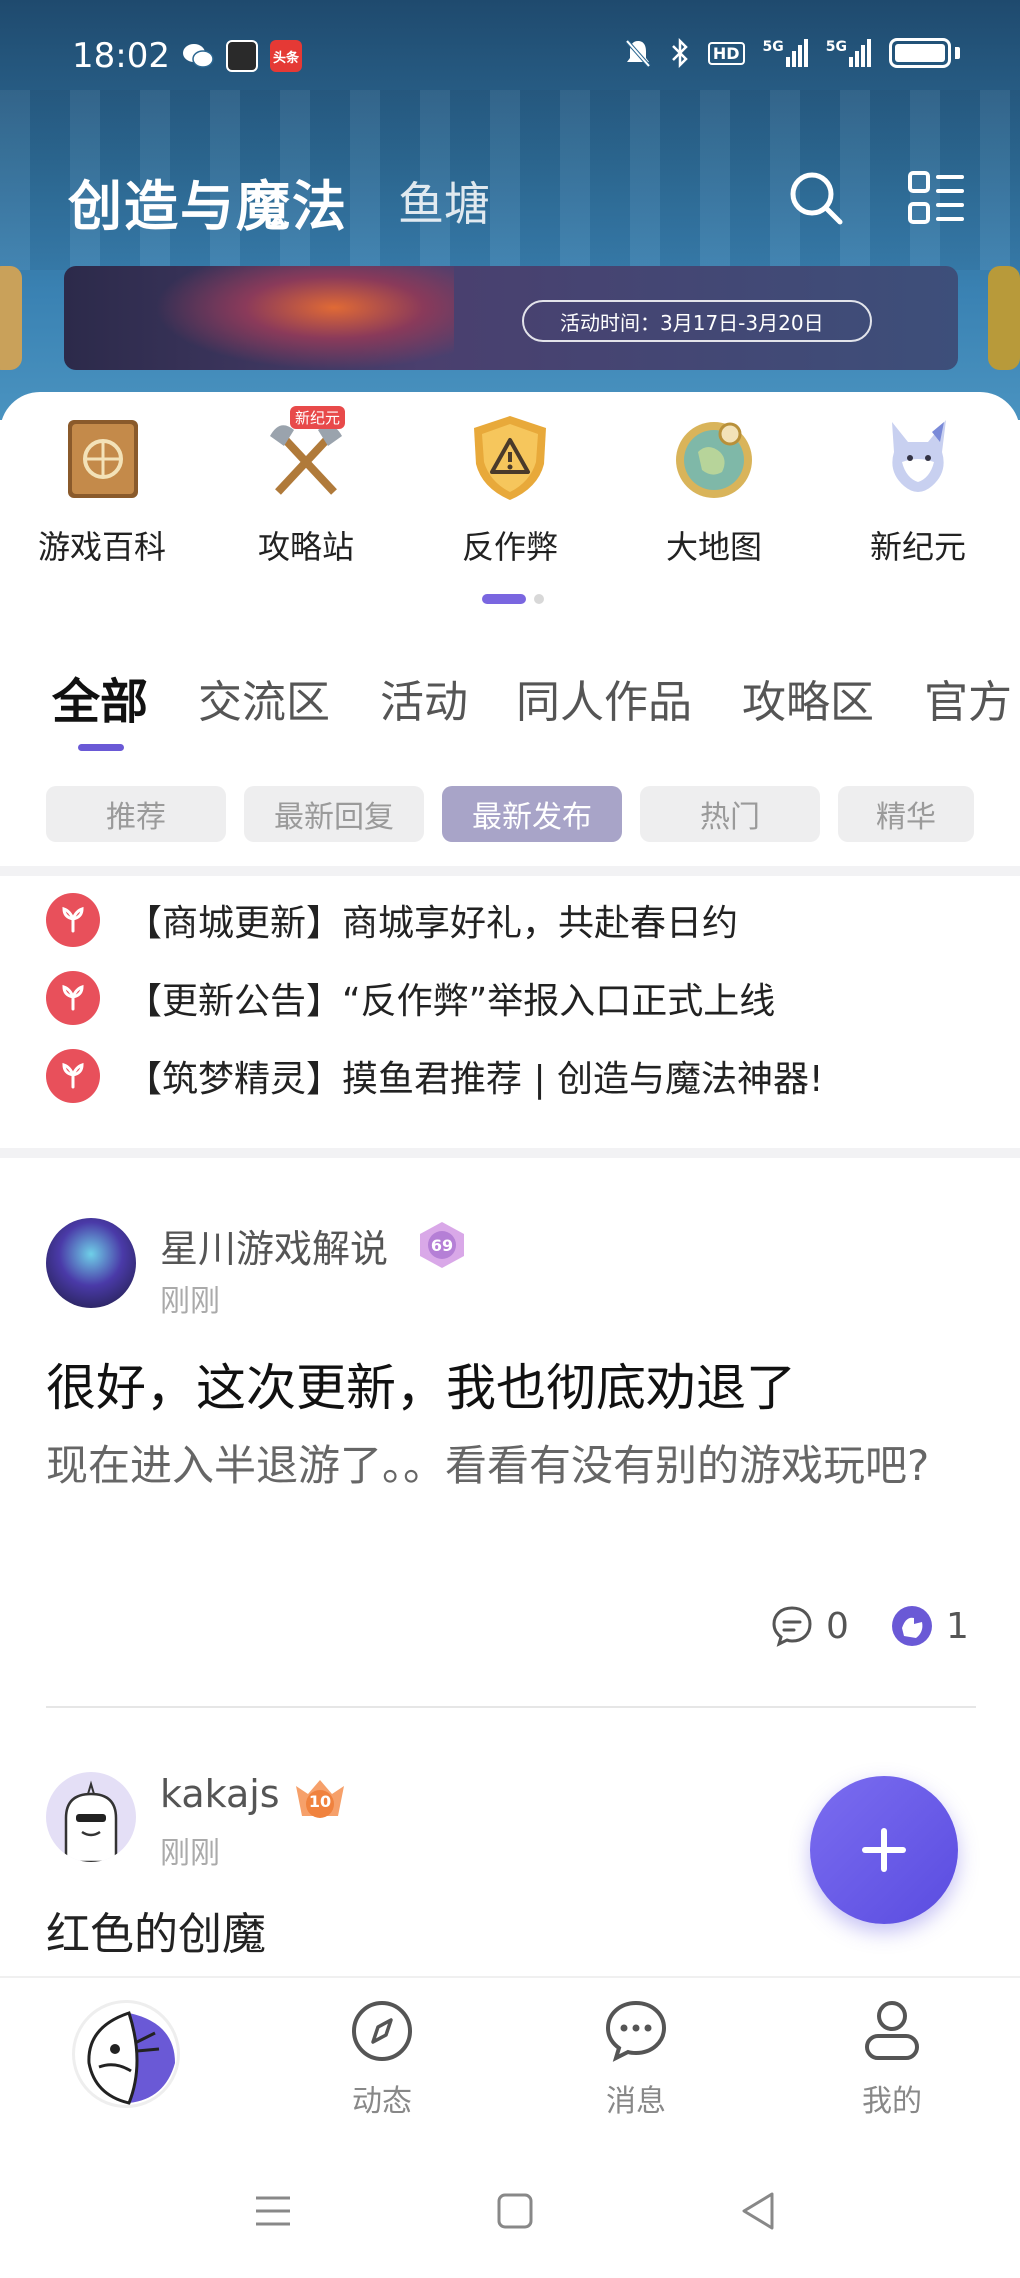 The height and width of the screenshot is (2278, 1020). I want to click on activity-banner: 活动时间：3月17日-3月20日, so click(511, 318).